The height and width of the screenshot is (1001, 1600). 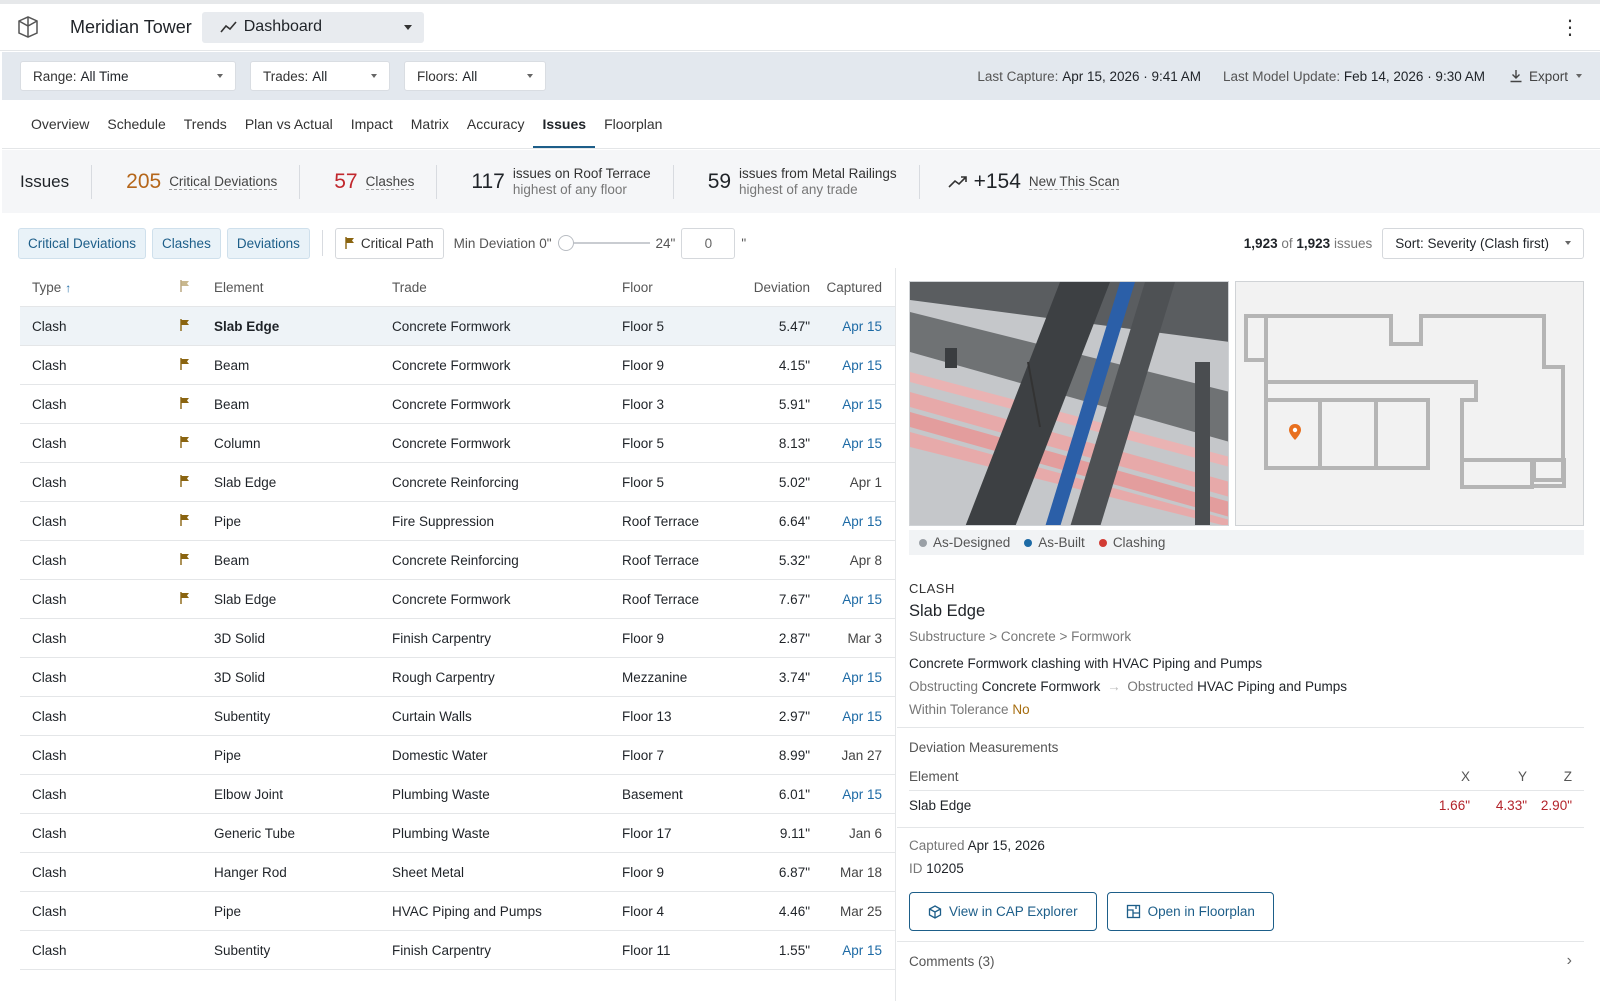 I want to click on column-header-type: Type ↑, so click(x=100, y=287).